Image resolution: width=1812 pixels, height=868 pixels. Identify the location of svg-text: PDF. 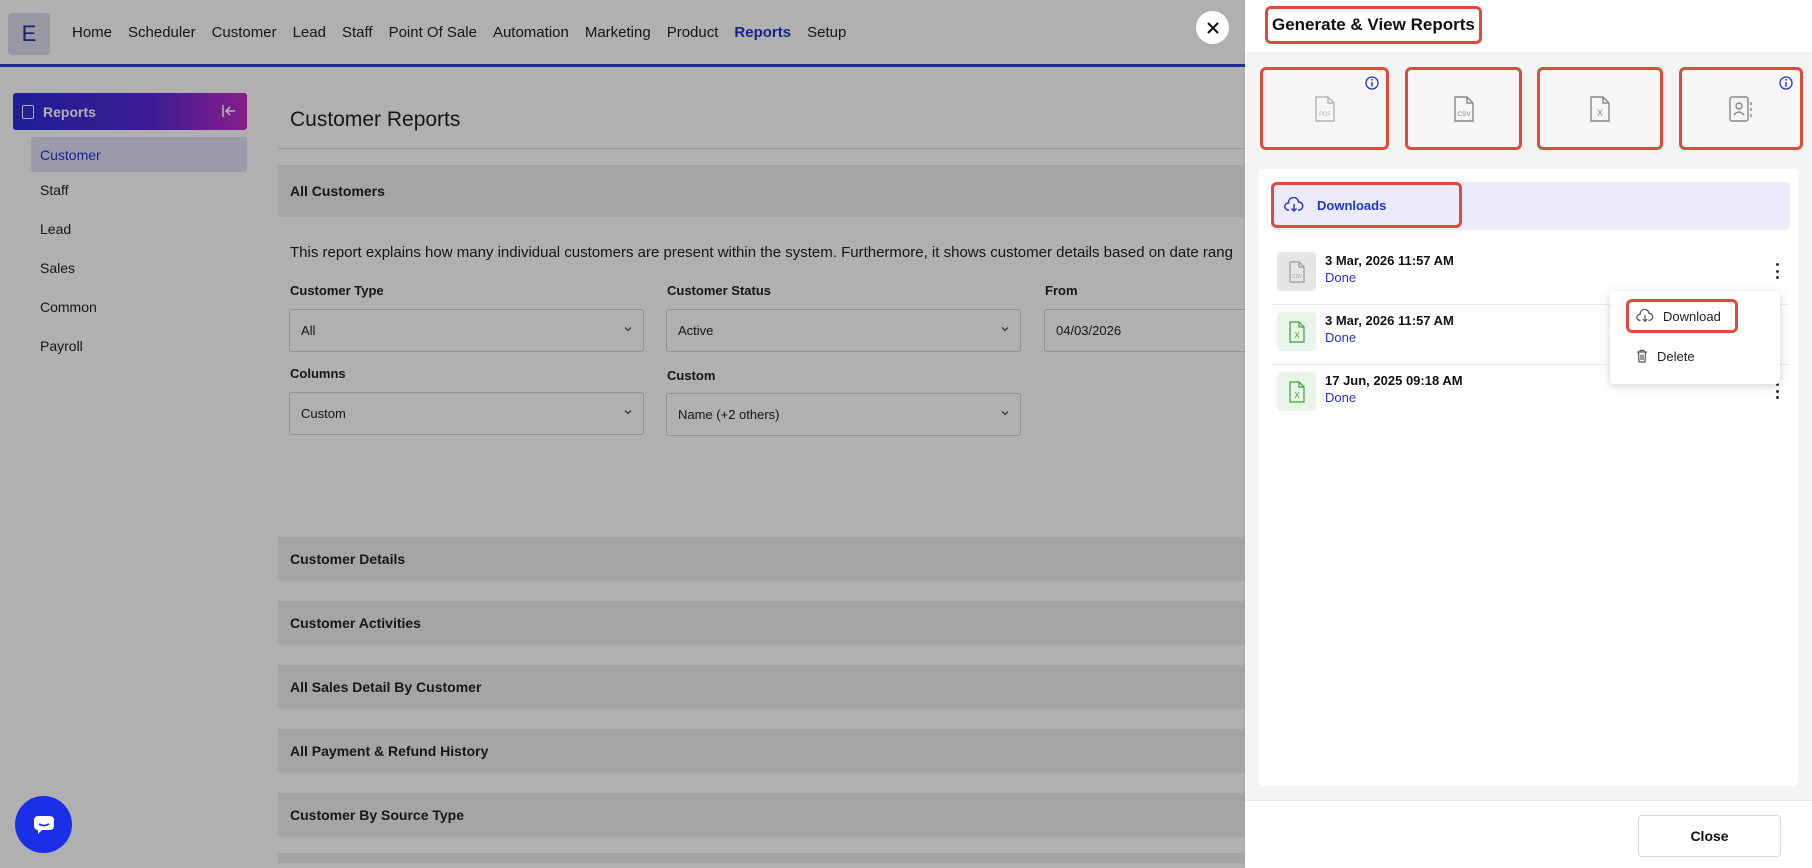
(1325, 115).